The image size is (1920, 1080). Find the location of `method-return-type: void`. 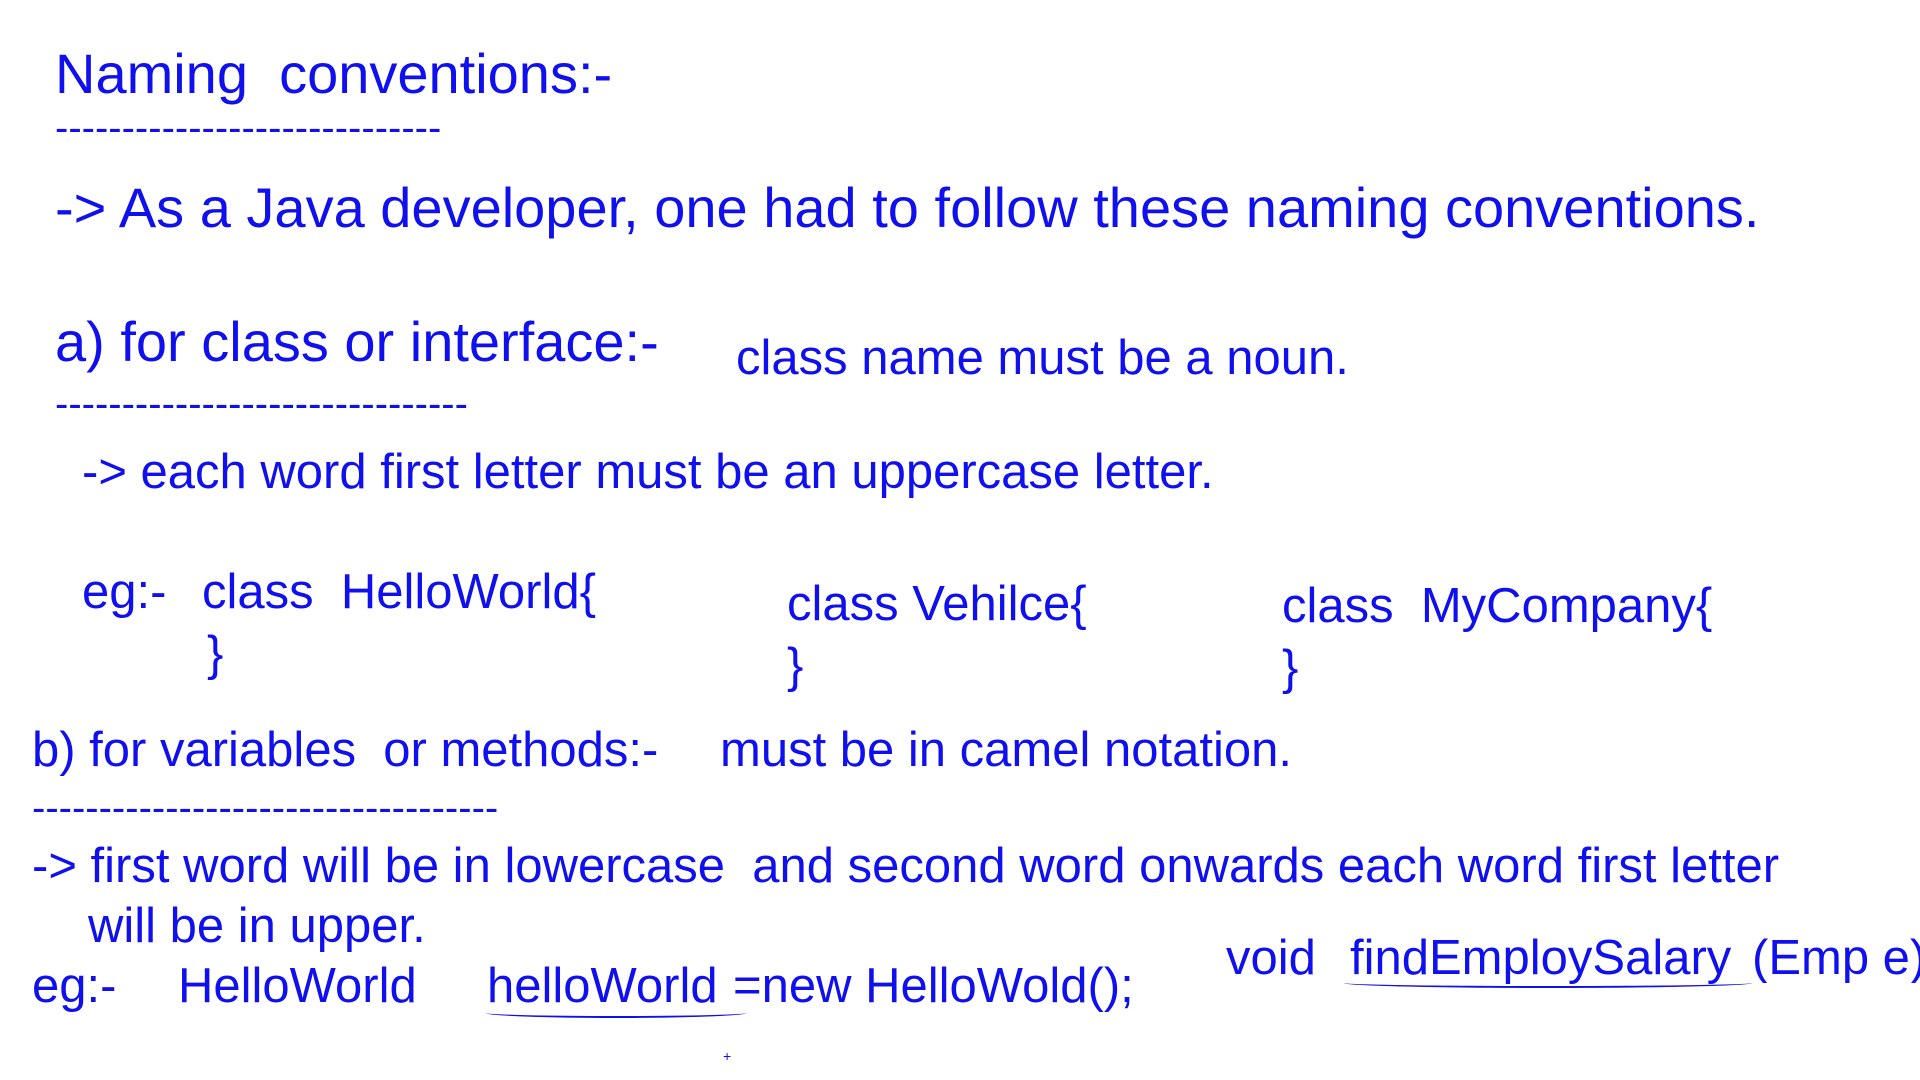

method-return-type: void is located at coordinates (1285, 958).